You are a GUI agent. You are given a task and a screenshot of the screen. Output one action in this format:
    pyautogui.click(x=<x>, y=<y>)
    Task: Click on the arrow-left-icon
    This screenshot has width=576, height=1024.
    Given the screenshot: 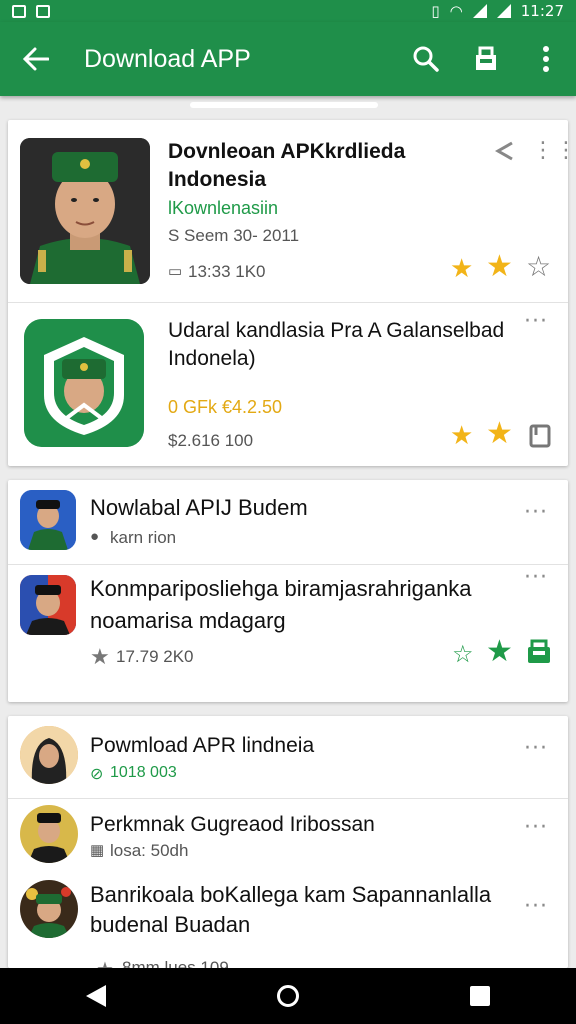 What is the action you would take?
    pyautogui.click(x=36, y=59)
    